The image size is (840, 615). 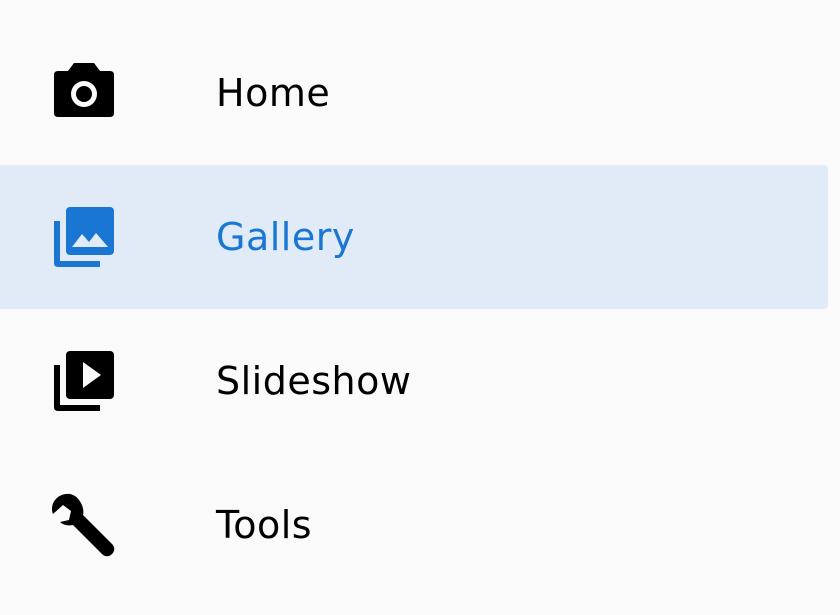 I want to click on video-library-icon, so click(x=84, y=381).